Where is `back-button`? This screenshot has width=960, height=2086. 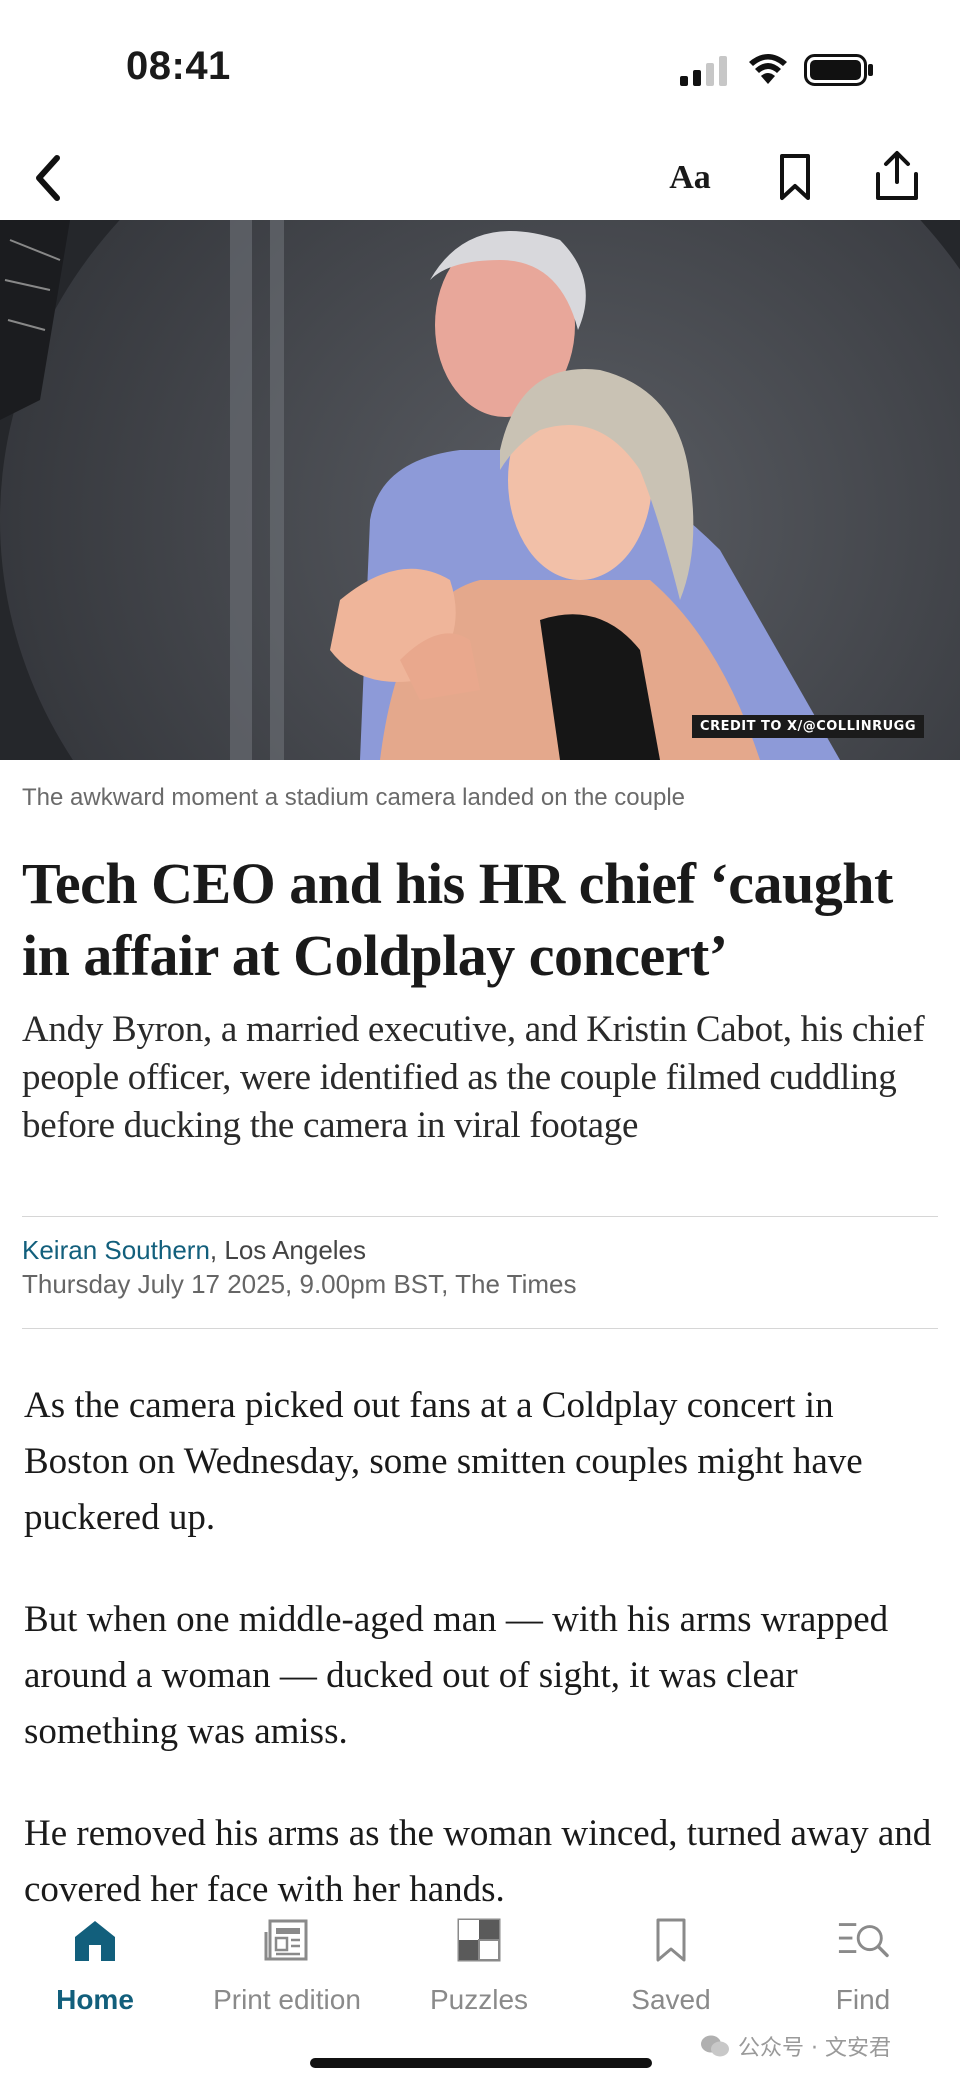
back-button is located at coordinates (48, 178).